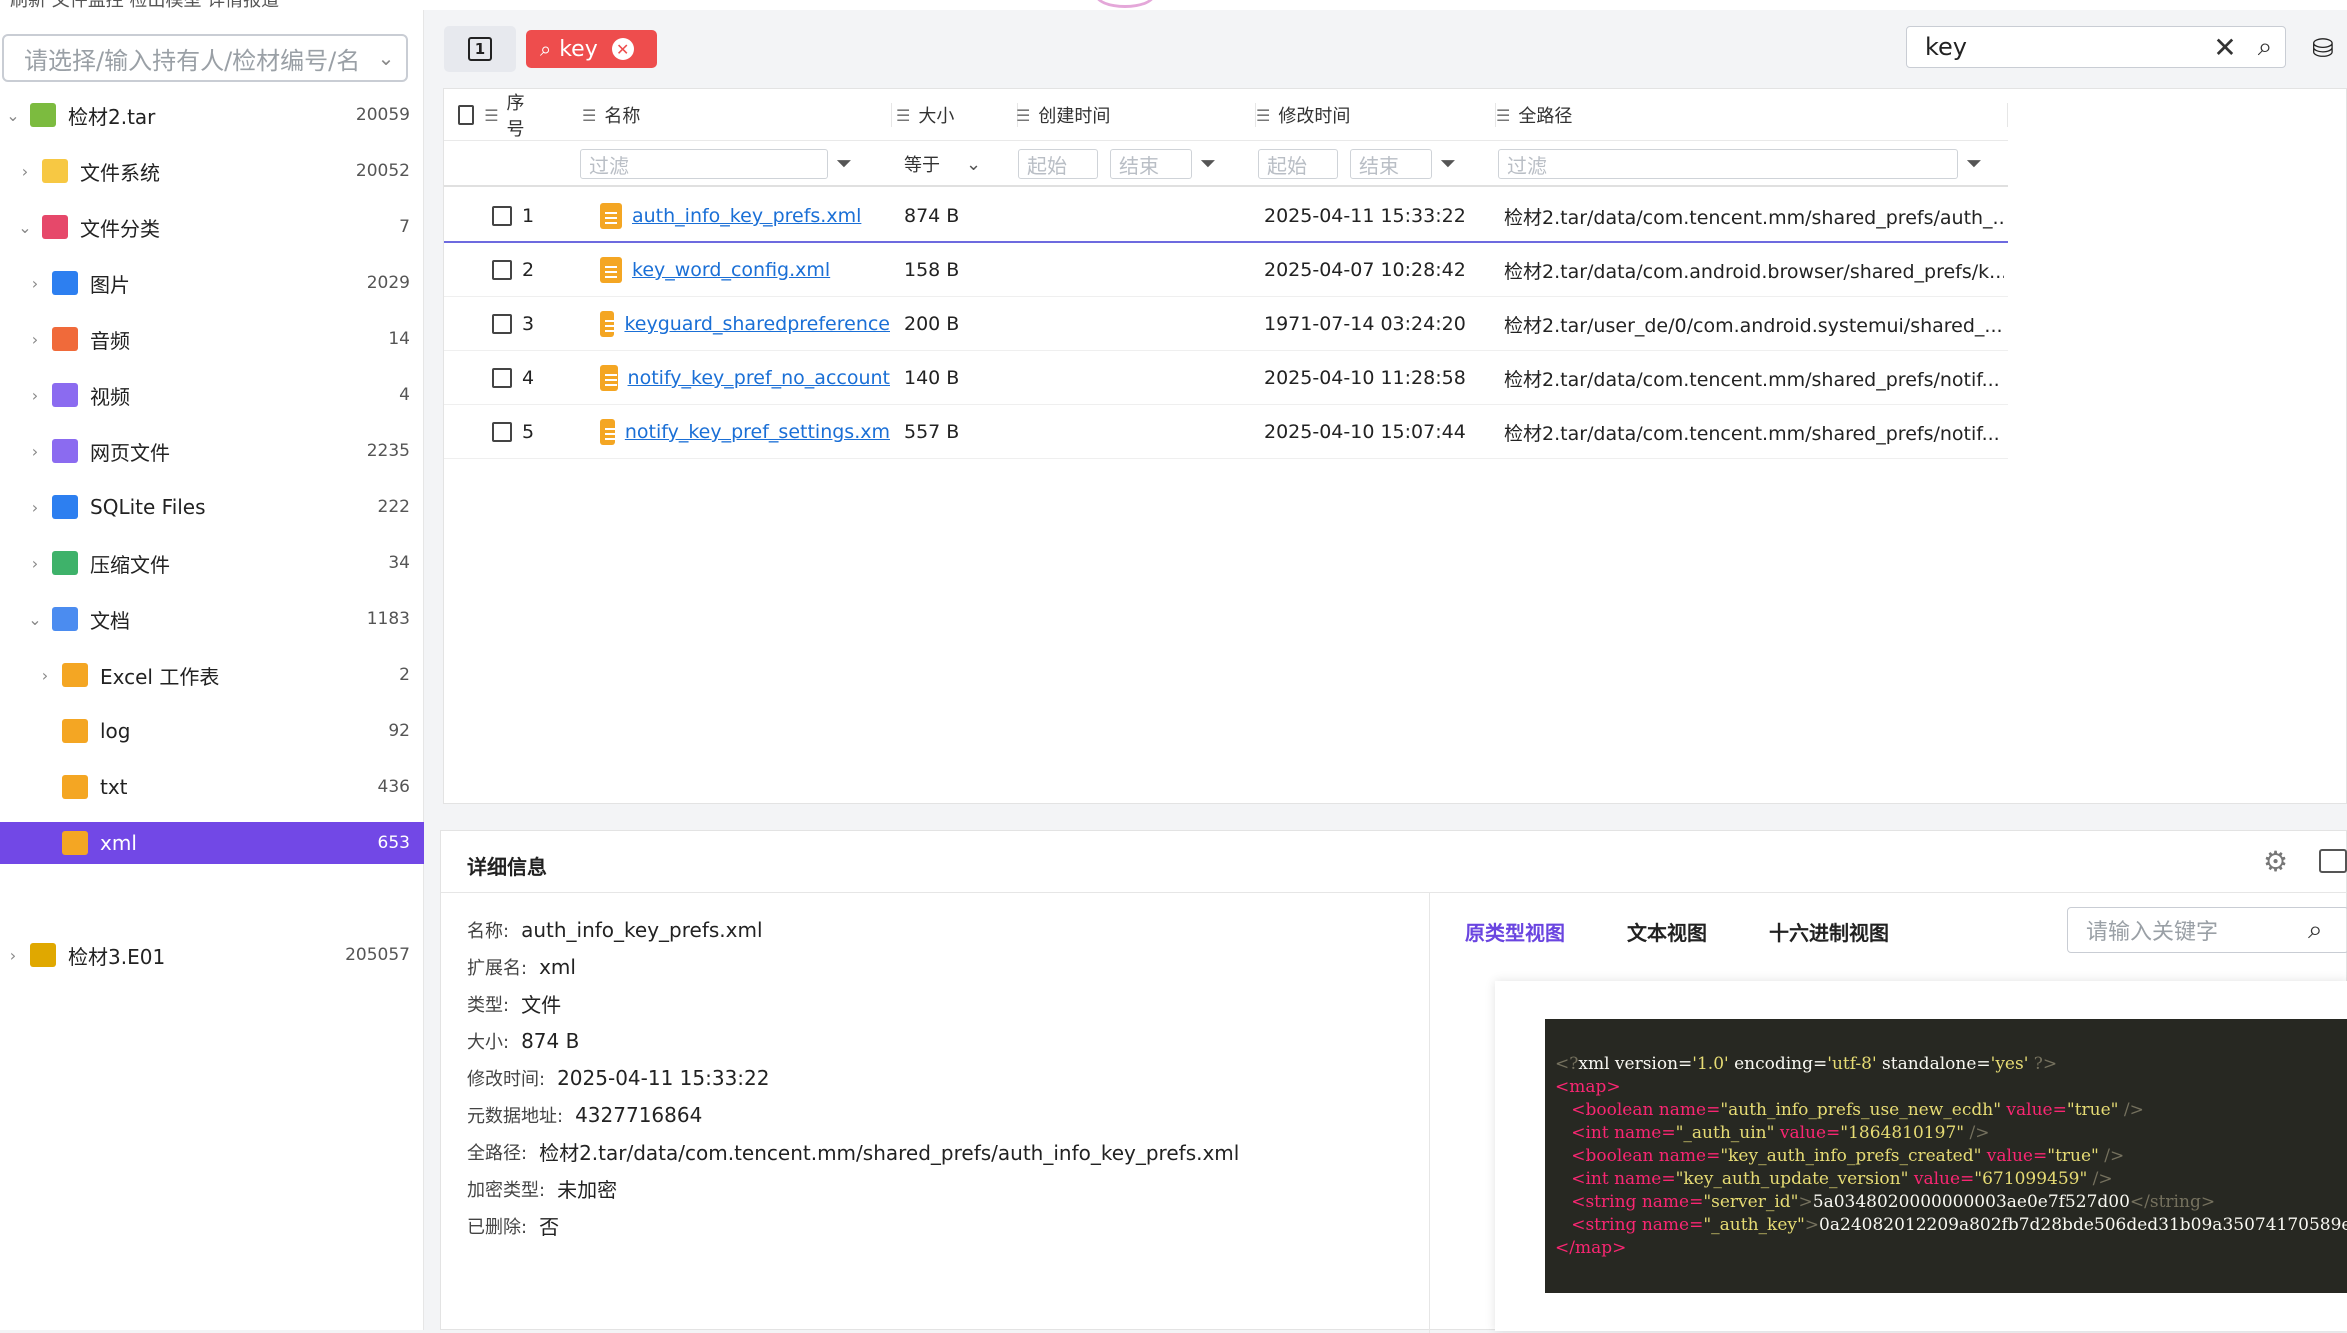 Image resolution: width=2347 pixels, height=1333 pixels. I want to click on gear-icon: ⚙, so click(2275, 861).